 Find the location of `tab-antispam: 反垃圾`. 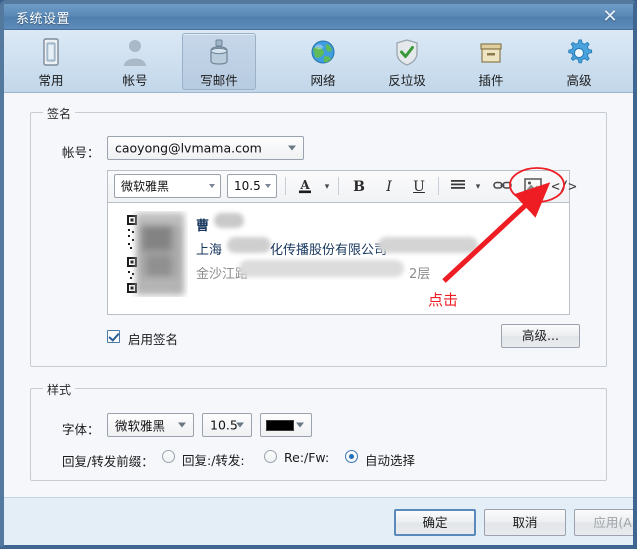

tab-antispam: 反垃圾 is located at coordinates (407, 61).